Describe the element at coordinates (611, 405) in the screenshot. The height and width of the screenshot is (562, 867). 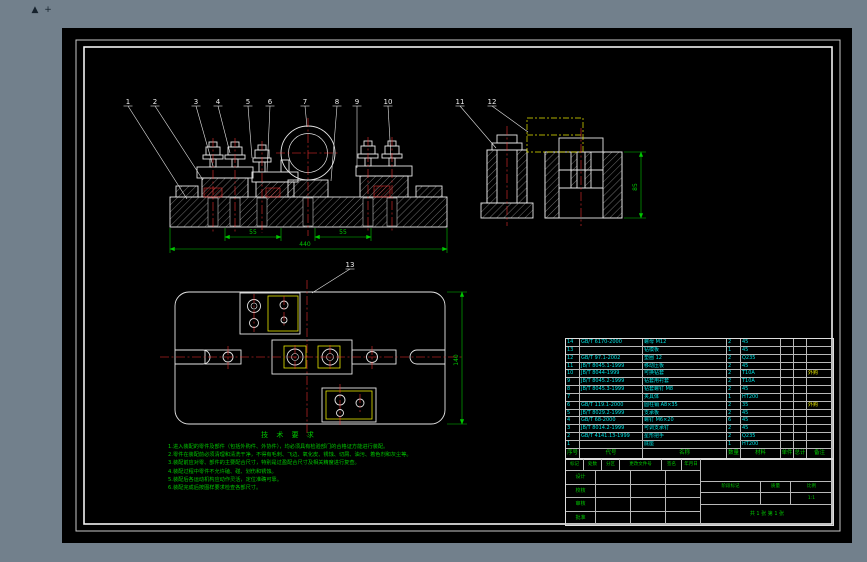
I see `bom-cell: GB/T 119.1-2000` at that location.